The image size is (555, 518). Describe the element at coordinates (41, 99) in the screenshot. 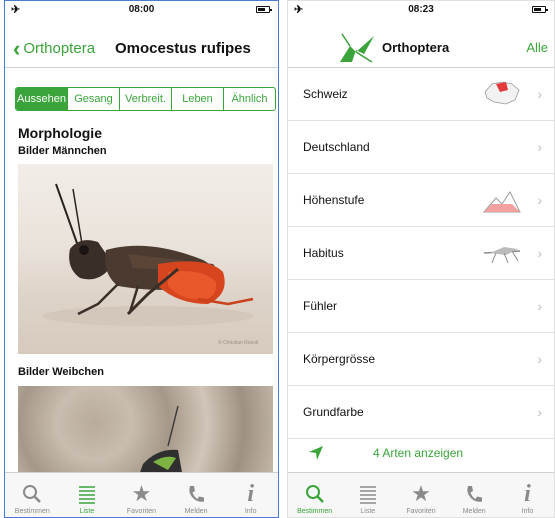

I see `segment-aussehen: Aussehen` at that location.